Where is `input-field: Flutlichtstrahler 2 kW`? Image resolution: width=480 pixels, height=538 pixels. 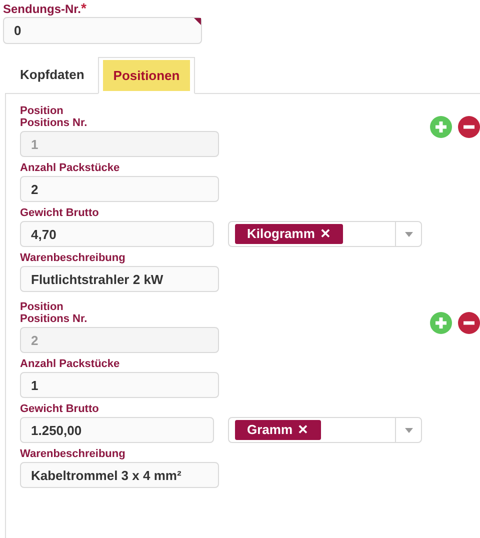 input-field: Flutlichtstrahler 2 kW is located at coordinates (119, 279).